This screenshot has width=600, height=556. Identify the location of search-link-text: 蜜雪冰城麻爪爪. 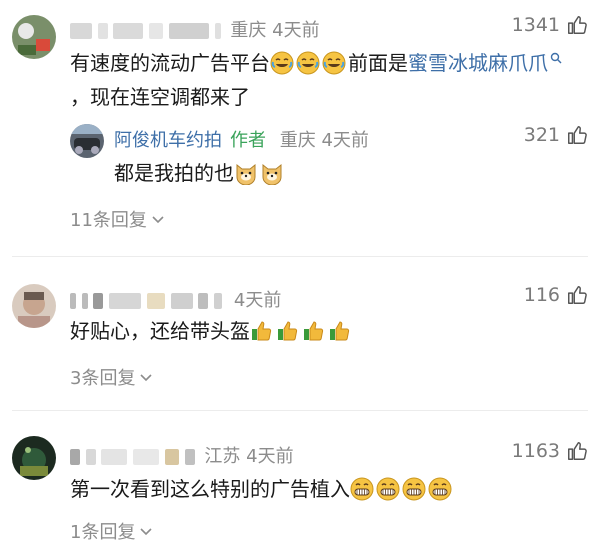
(478, 63).